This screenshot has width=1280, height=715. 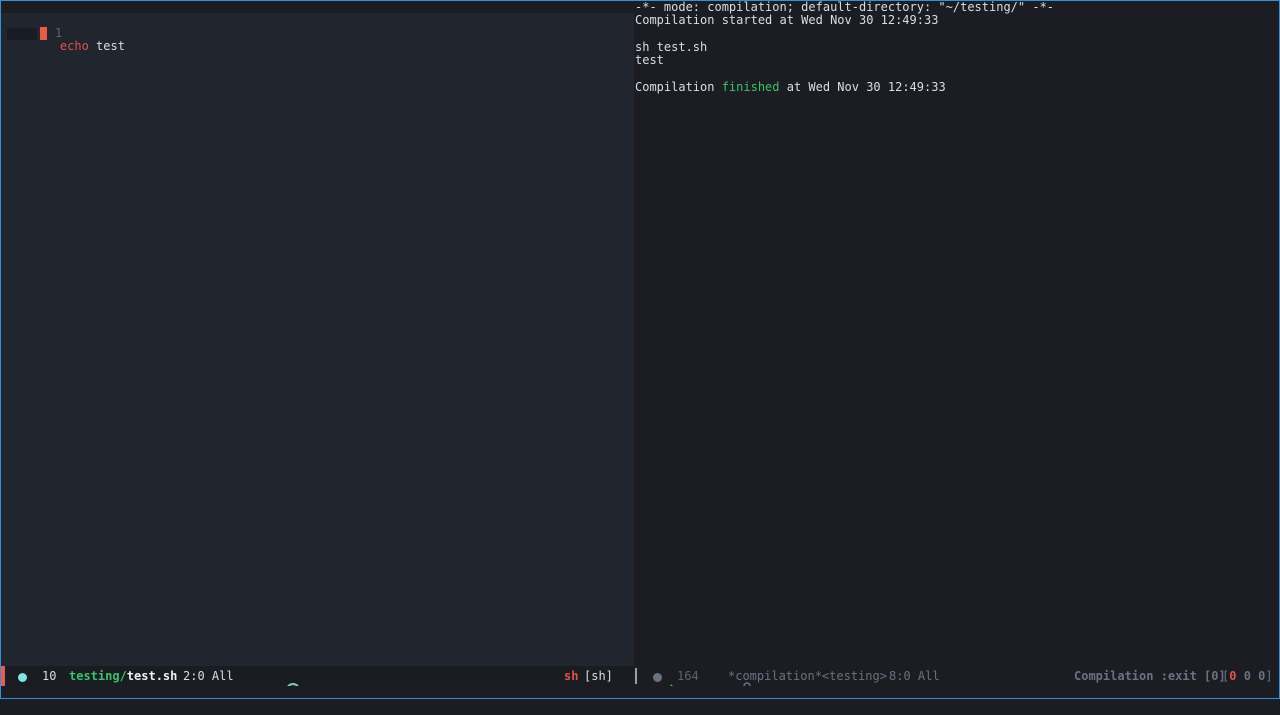 What do you see at coordinates (914, 676) in the screenshot?
I see `cursor-position-right: 8:0 All` at bounding box center [914, 676].